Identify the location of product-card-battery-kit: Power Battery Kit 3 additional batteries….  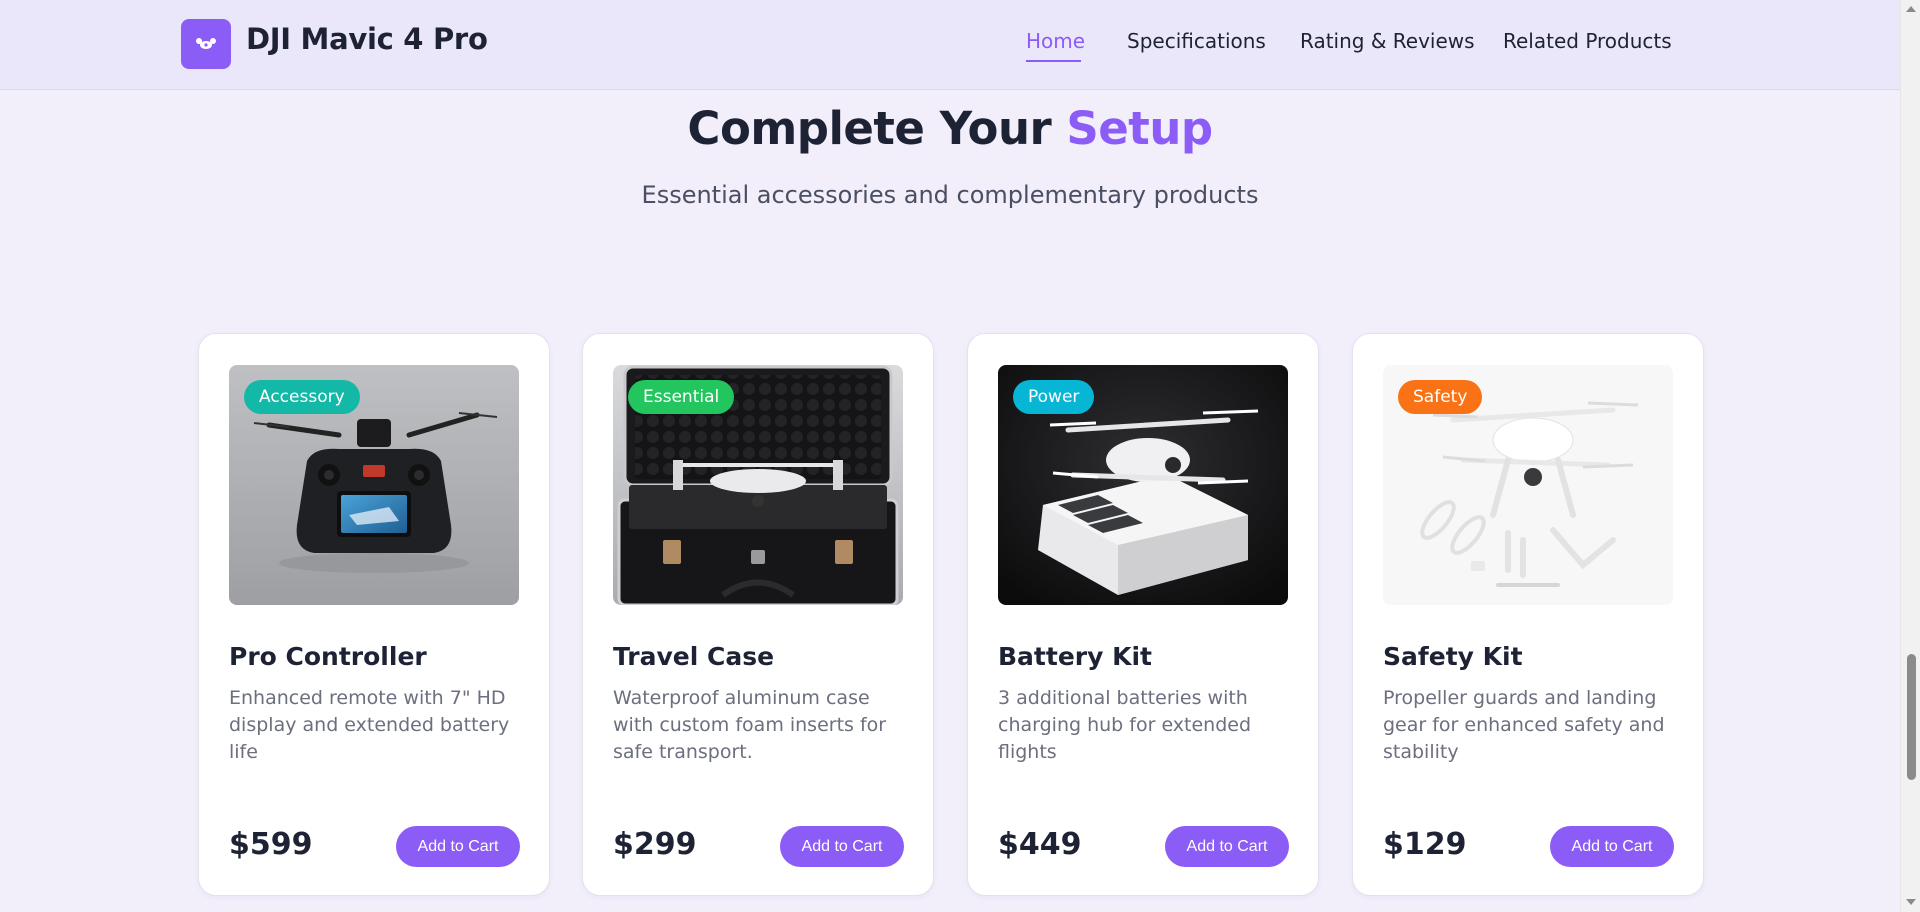
(1143, 614).